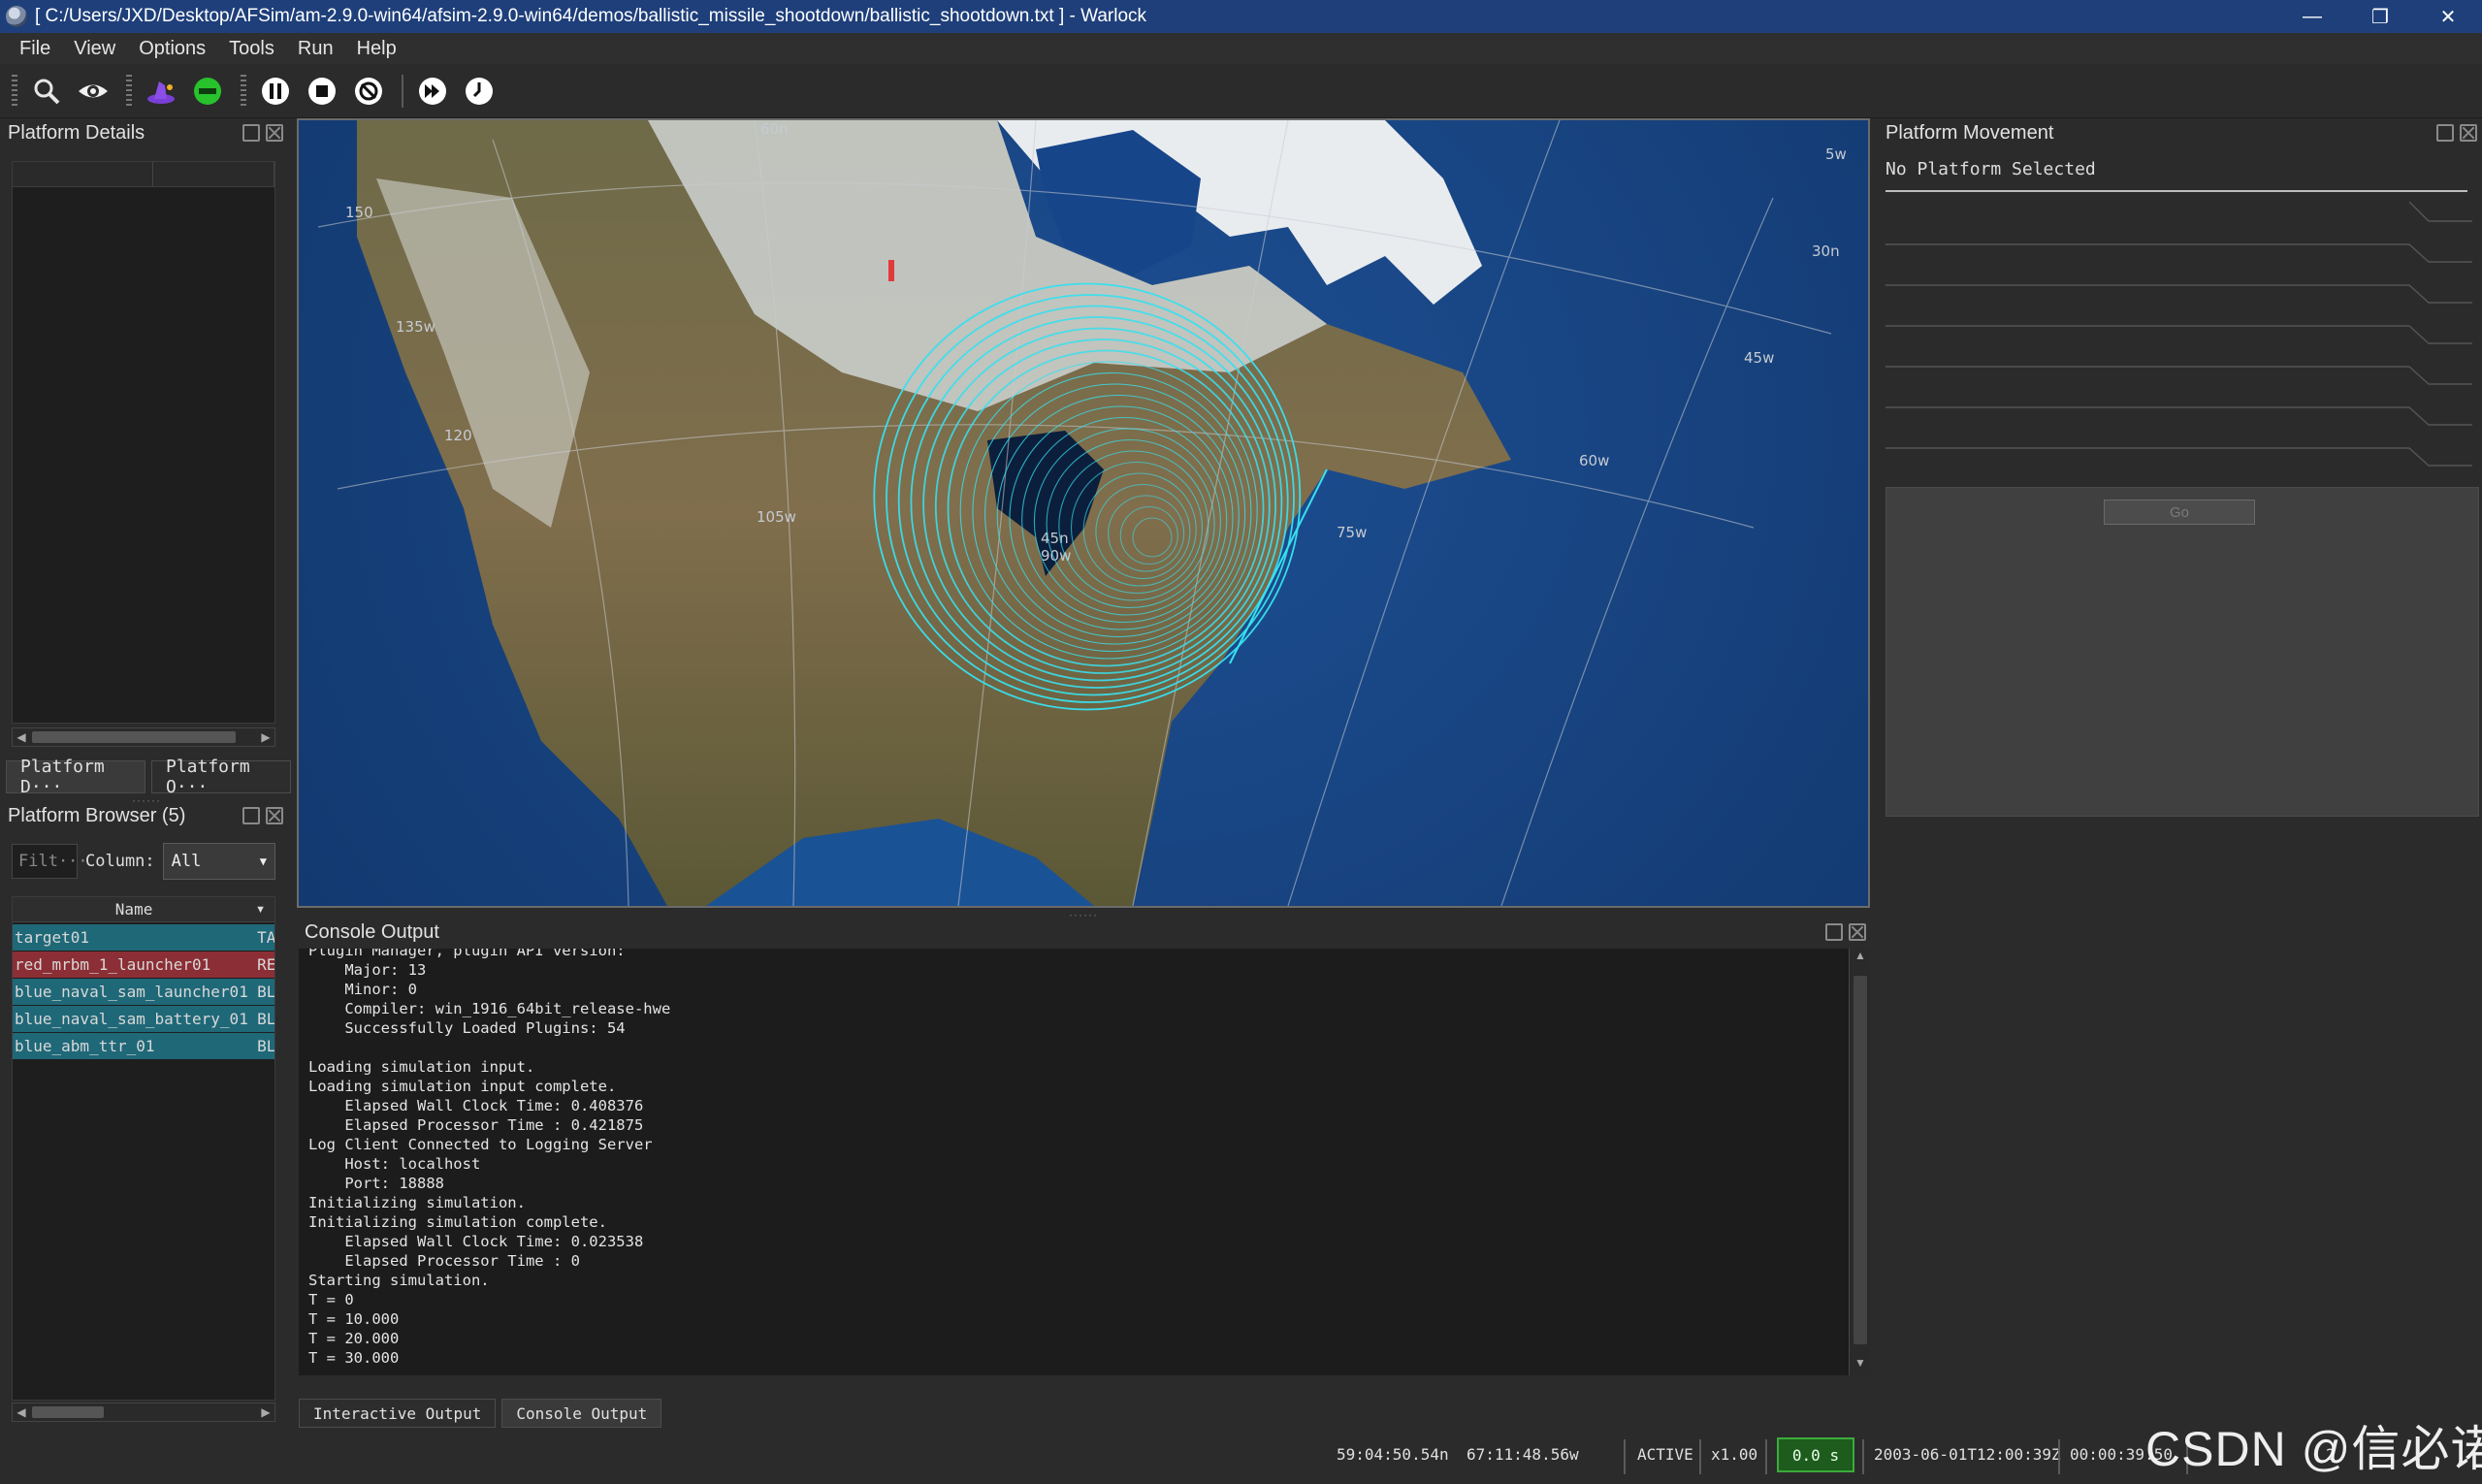 This screenshot has height=1484, width=2482. I want to click on stop-button, so click(322, 91).